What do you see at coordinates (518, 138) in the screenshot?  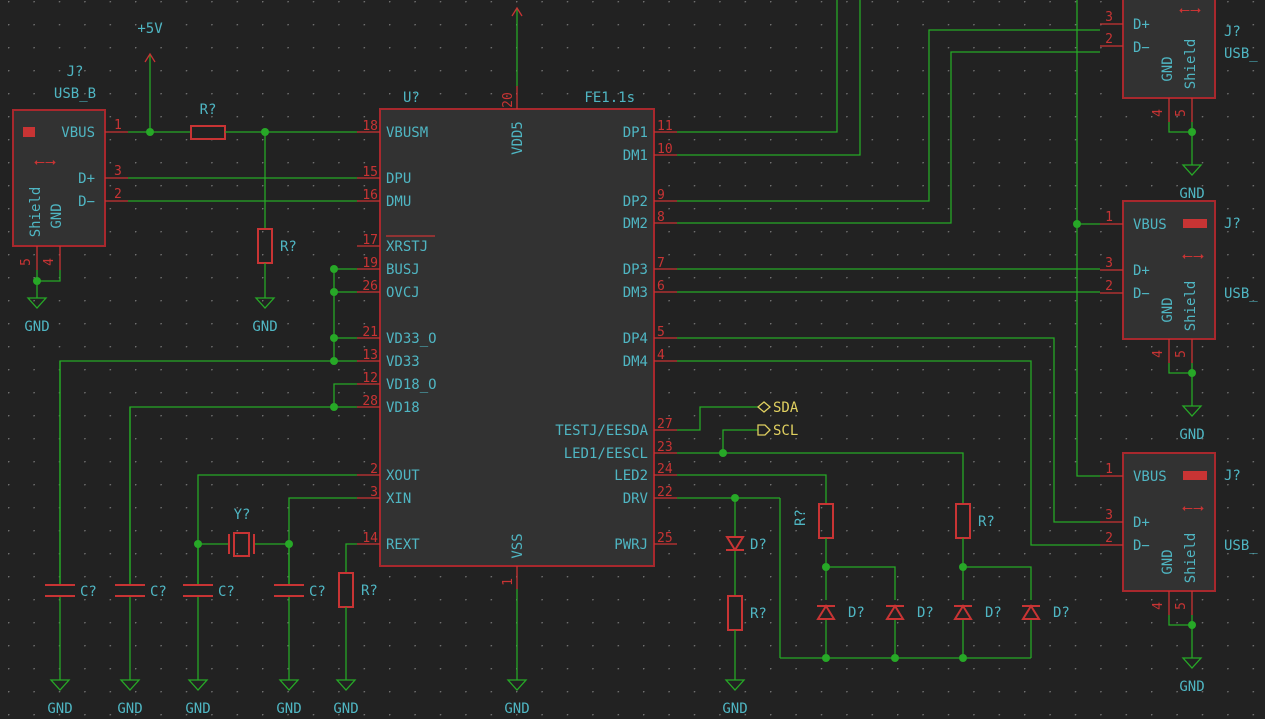 I see `hub-pin-name: VDD5` at bounding box center [518, 138].